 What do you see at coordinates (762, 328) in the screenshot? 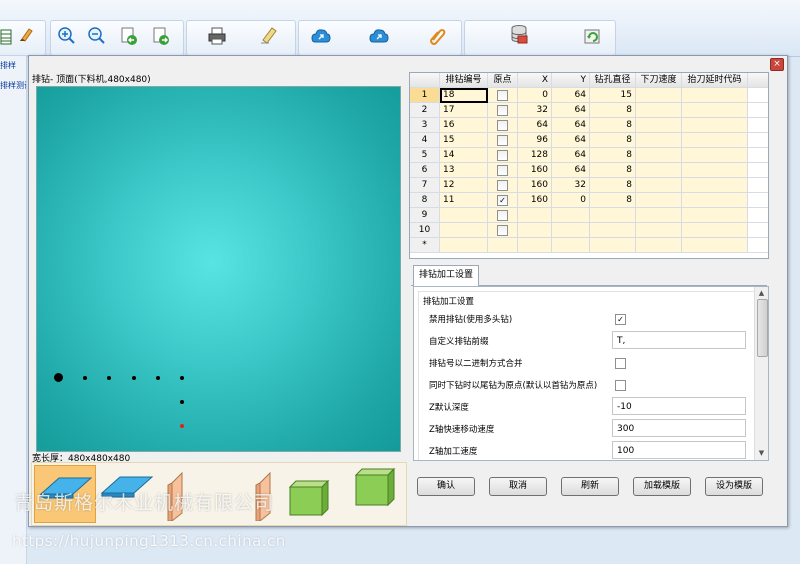
I see `scroll-thumb` at bounding box center [762, 328].